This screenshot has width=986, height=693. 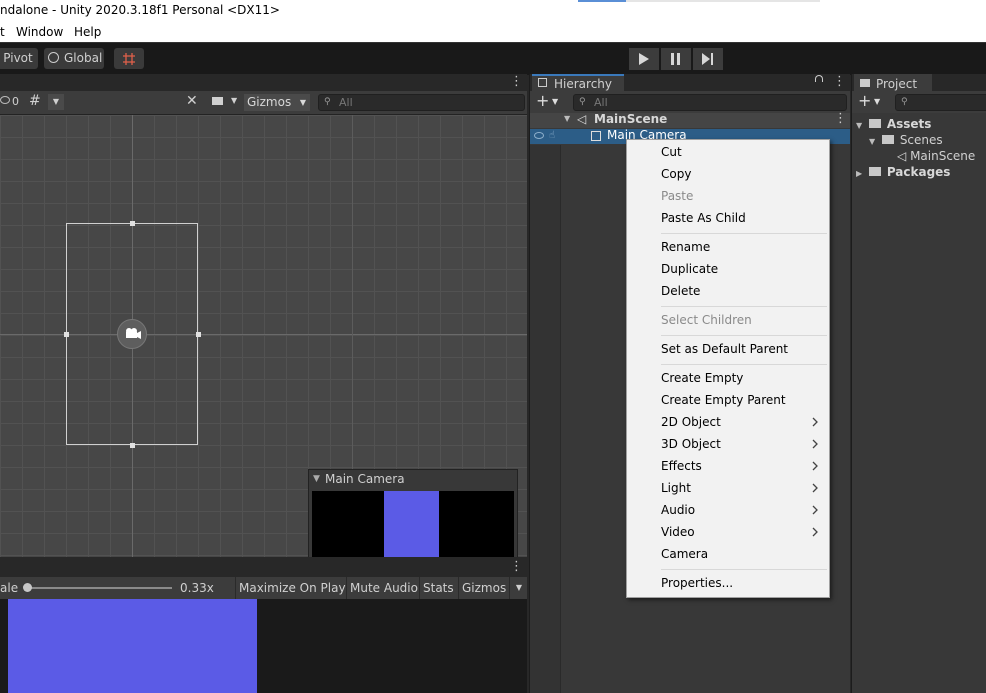 I want to click on scene-row-kebab-icon: ⋮, so click(x=840, y=118).